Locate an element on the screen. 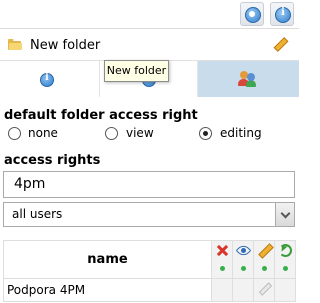 The height and width of the screenshot is (303, 320). default-access-heading: default folder access right is located at coordinates (101, 115).